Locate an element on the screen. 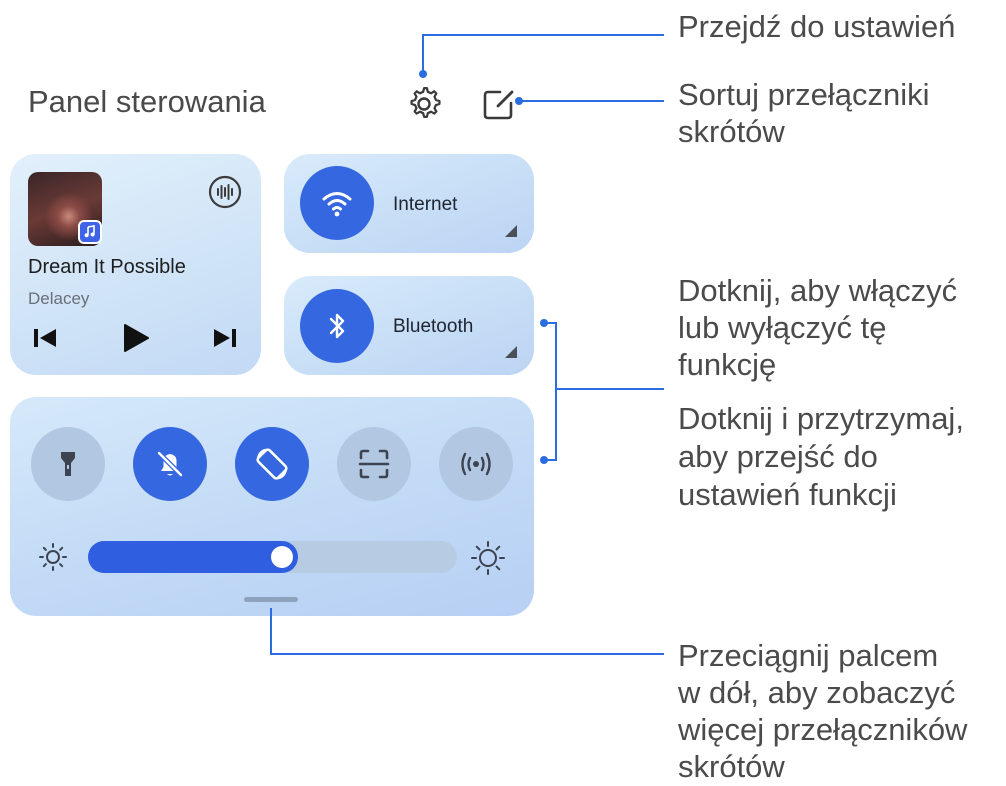  callout-tap-line1: Dotknij, aby włączyć is located at coordinates (818, 290).